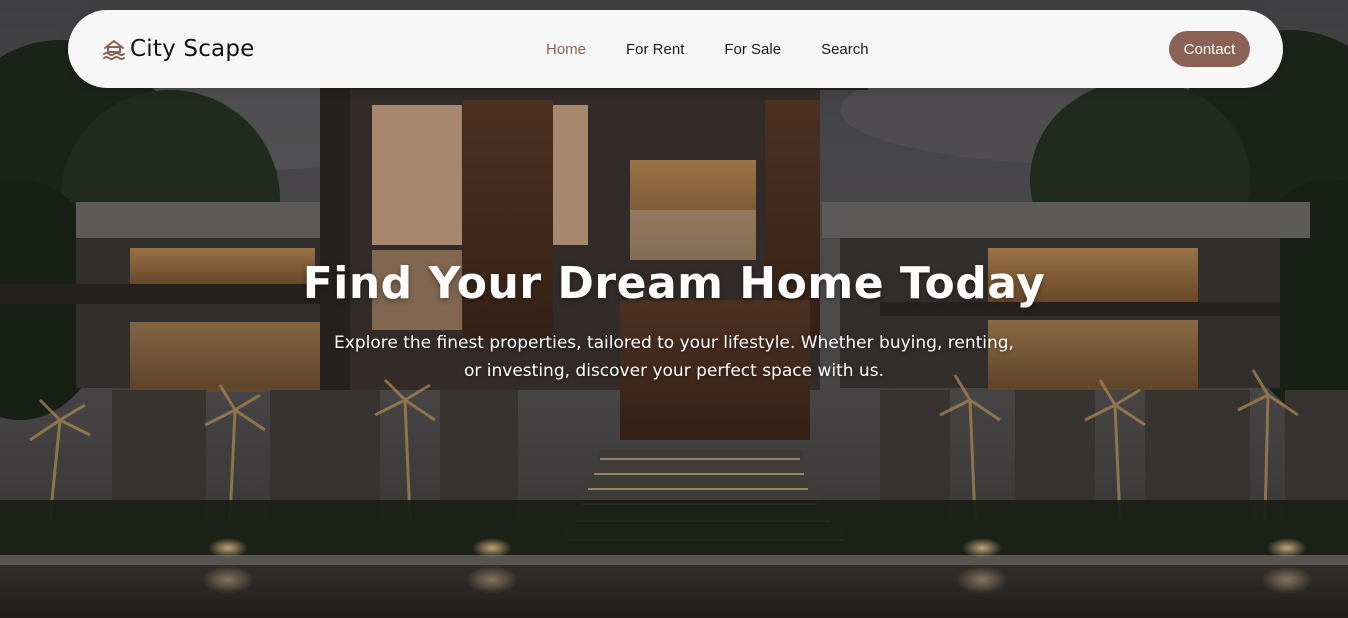 The height and width of the screenshot is (618, 1348). Describe the element at coordinates (192, 49) in the screenshot. I see `brand-name: City Scape` at that location.